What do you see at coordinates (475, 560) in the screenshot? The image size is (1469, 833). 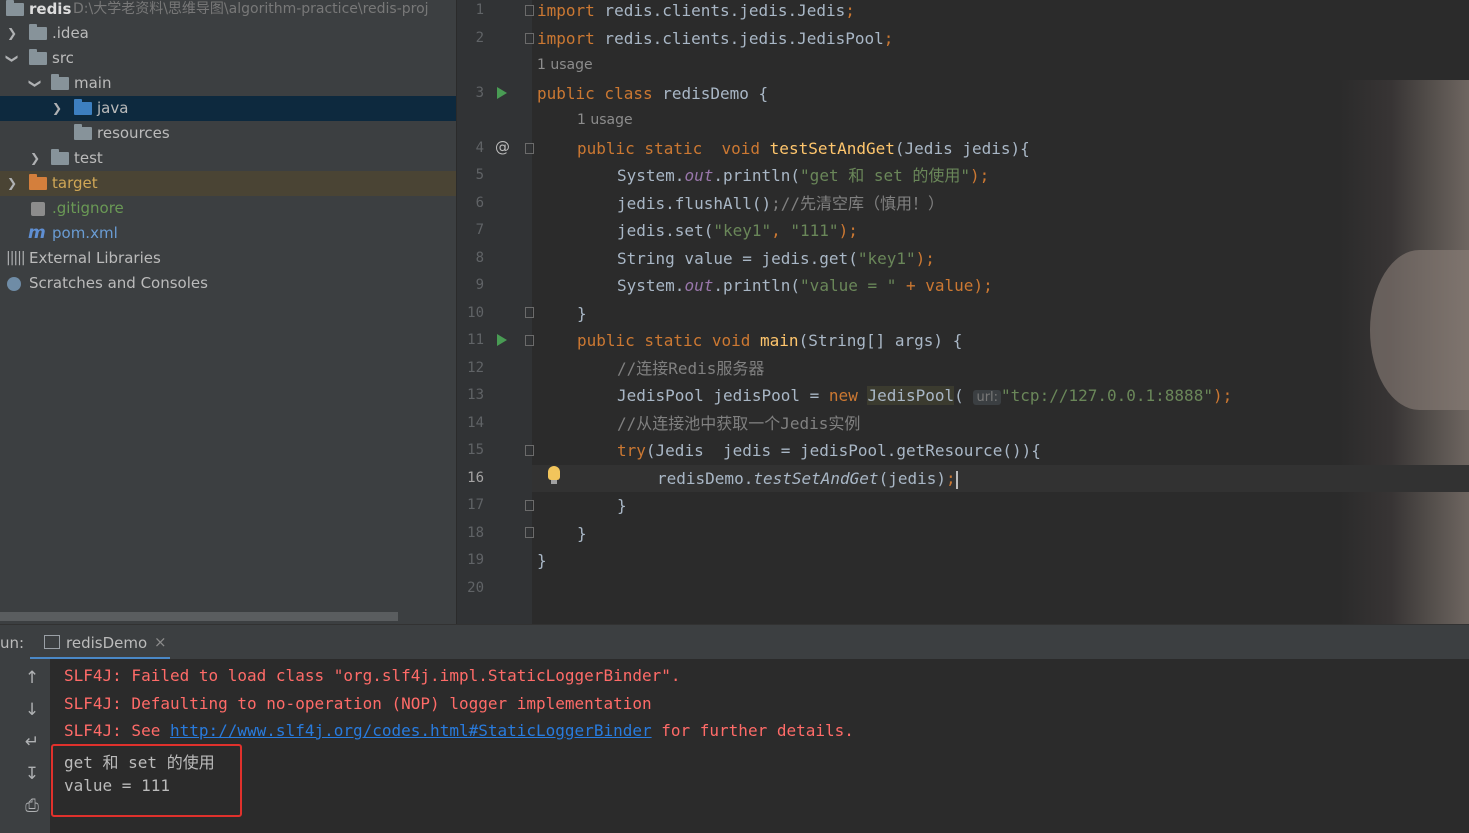 I see `line-number: 19` at bounding box center [475, 560].